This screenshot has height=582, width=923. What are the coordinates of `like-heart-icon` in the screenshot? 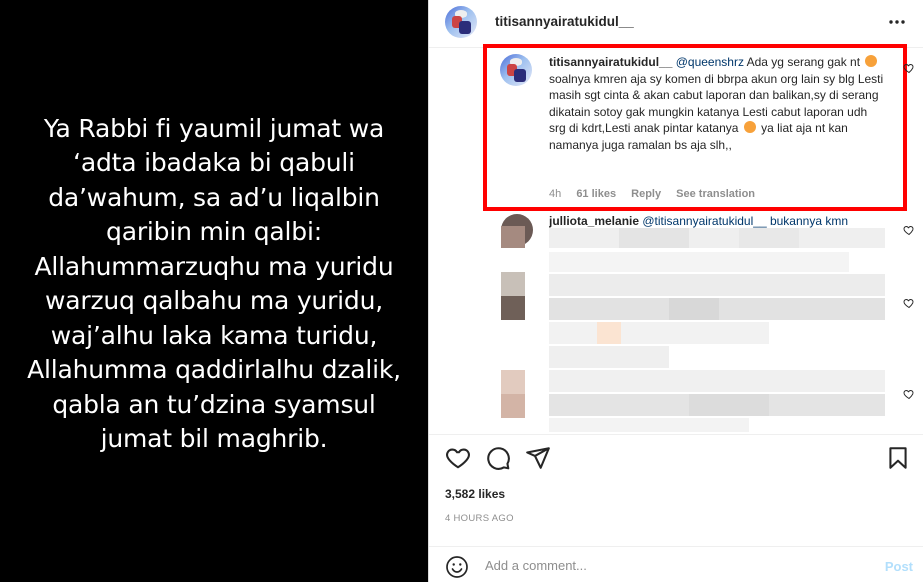 It's located at (458, 458).